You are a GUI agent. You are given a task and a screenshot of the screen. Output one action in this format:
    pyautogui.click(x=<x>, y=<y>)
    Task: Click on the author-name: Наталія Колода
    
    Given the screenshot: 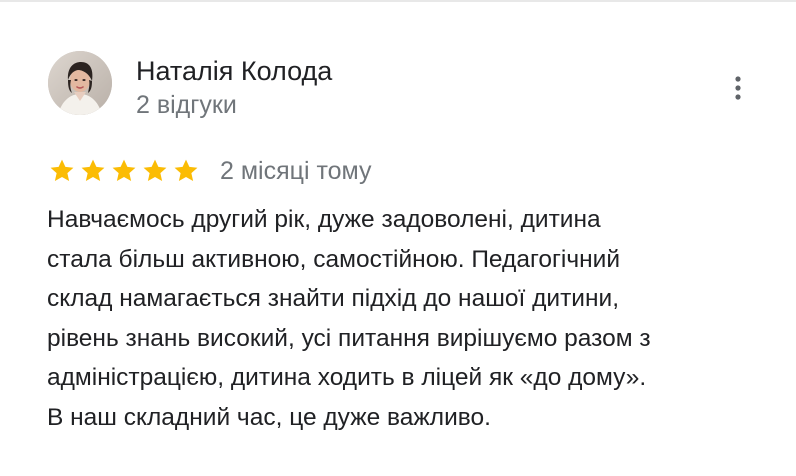 What is the action you would take?
    pyautogui.click(x=234, y=71)
    